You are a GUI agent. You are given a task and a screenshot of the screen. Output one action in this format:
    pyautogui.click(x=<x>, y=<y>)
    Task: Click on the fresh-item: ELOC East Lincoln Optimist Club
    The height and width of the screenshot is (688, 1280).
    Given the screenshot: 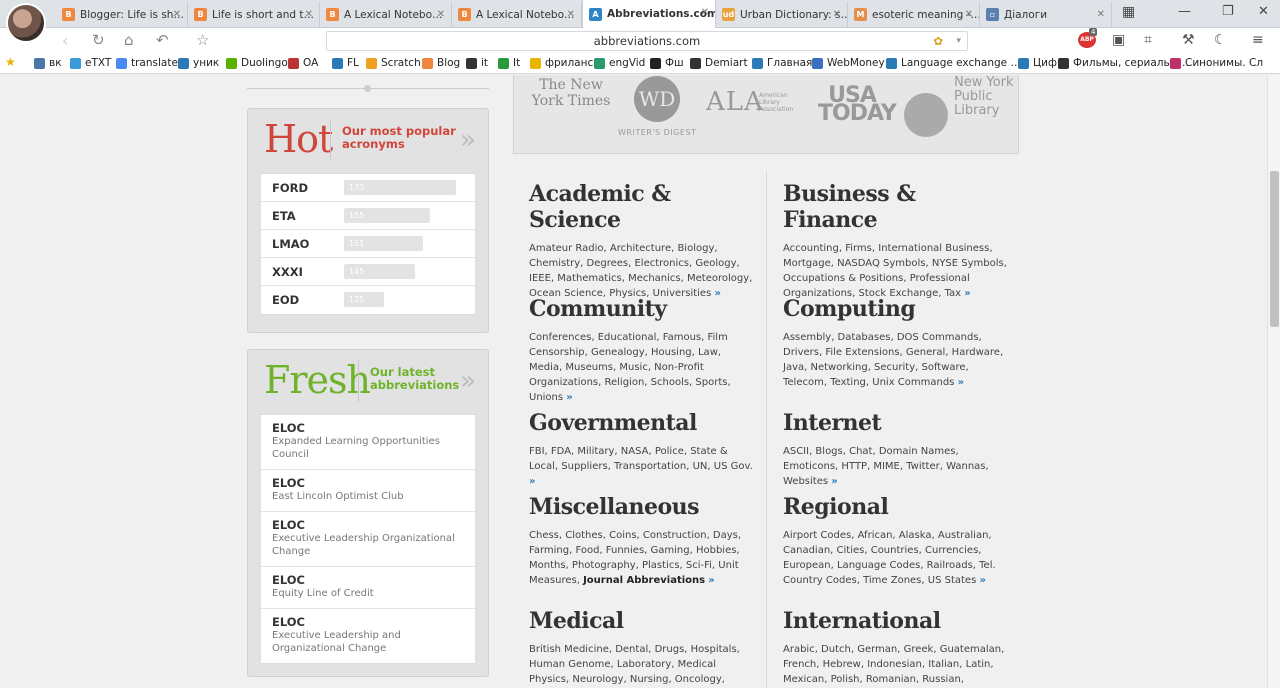 What is the action you would take?
    pyautogui.click(x=368, y=491)
    